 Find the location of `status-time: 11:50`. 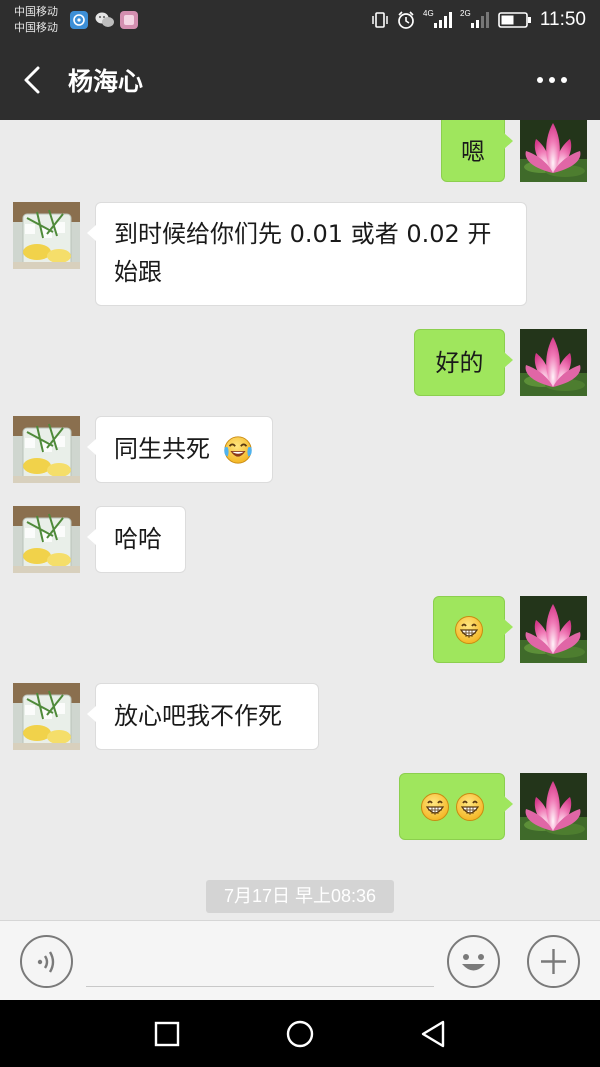

status-time: 11:50 is located at coordinates (562, 19).